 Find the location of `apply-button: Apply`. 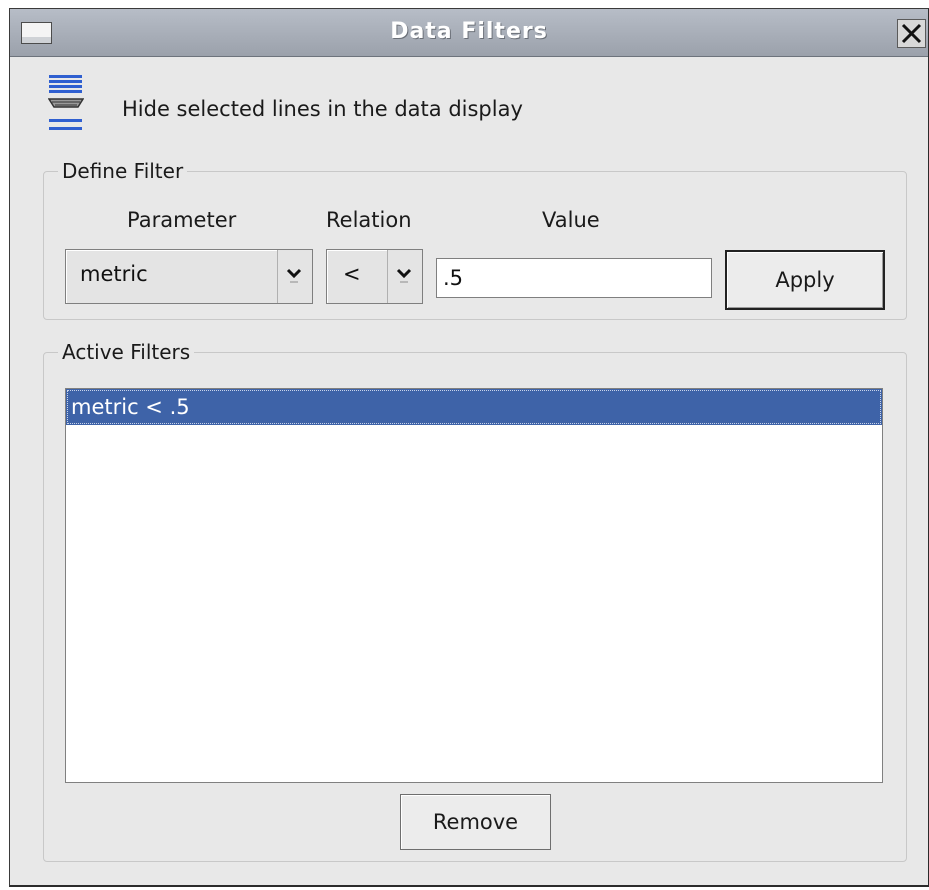

apply-button: Apply is located at coordinates (805, 280).